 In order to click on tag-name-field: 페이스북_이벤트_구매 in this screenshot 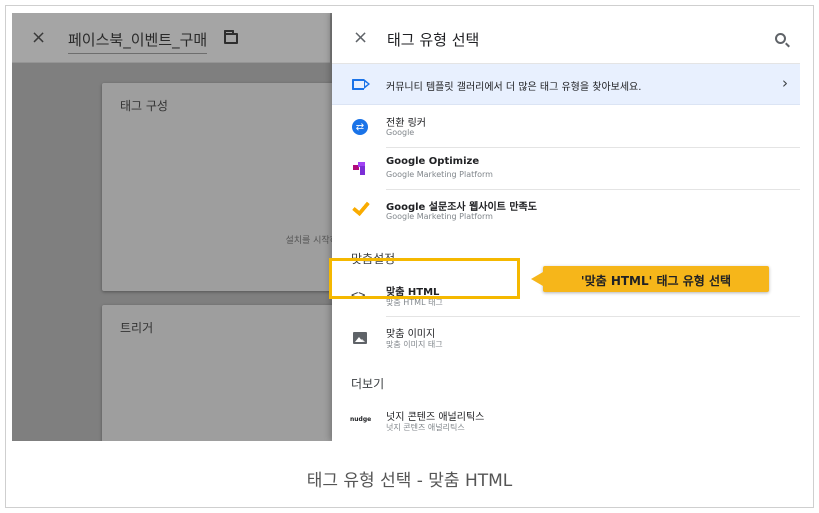, I will do `click(138, 41)`.